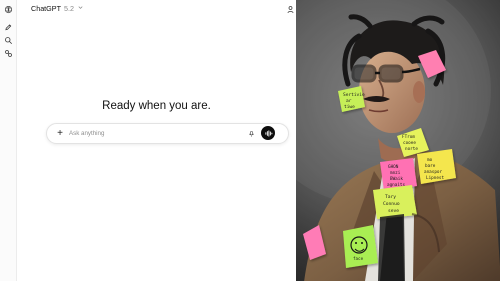 The width and height of the screenshot is (500, 281). Describe the element at coordinates (46, 8) in the screenshot. I see `model-name: ChatGPT` at that location.